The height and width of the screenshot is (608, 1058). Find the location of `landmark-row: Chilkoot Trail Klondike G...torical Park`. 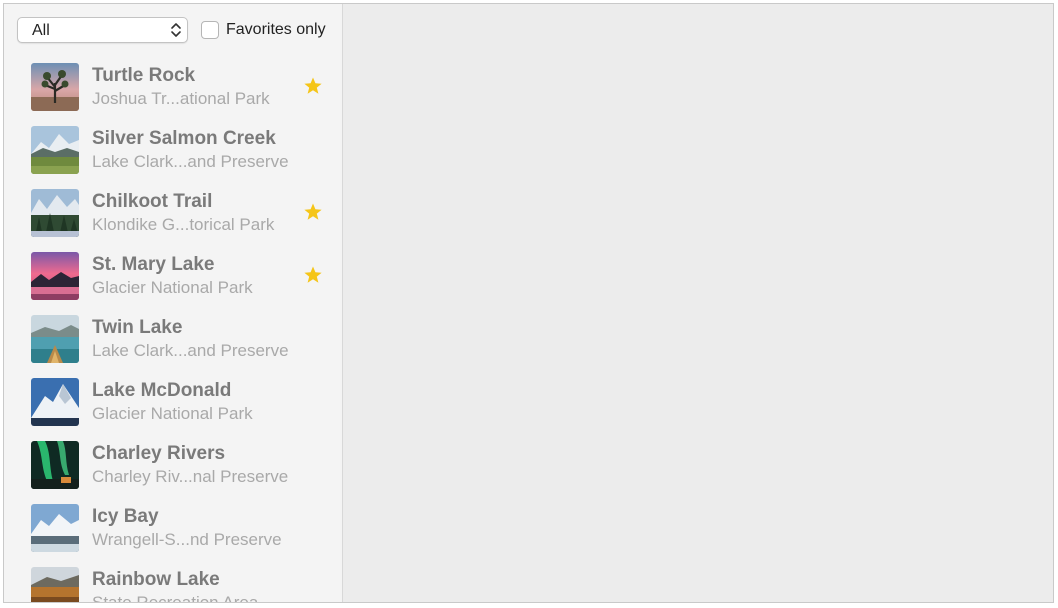

landmark-row: Chilkoot Trail Klondike G...torical Park is located at coordinates (173, 220).